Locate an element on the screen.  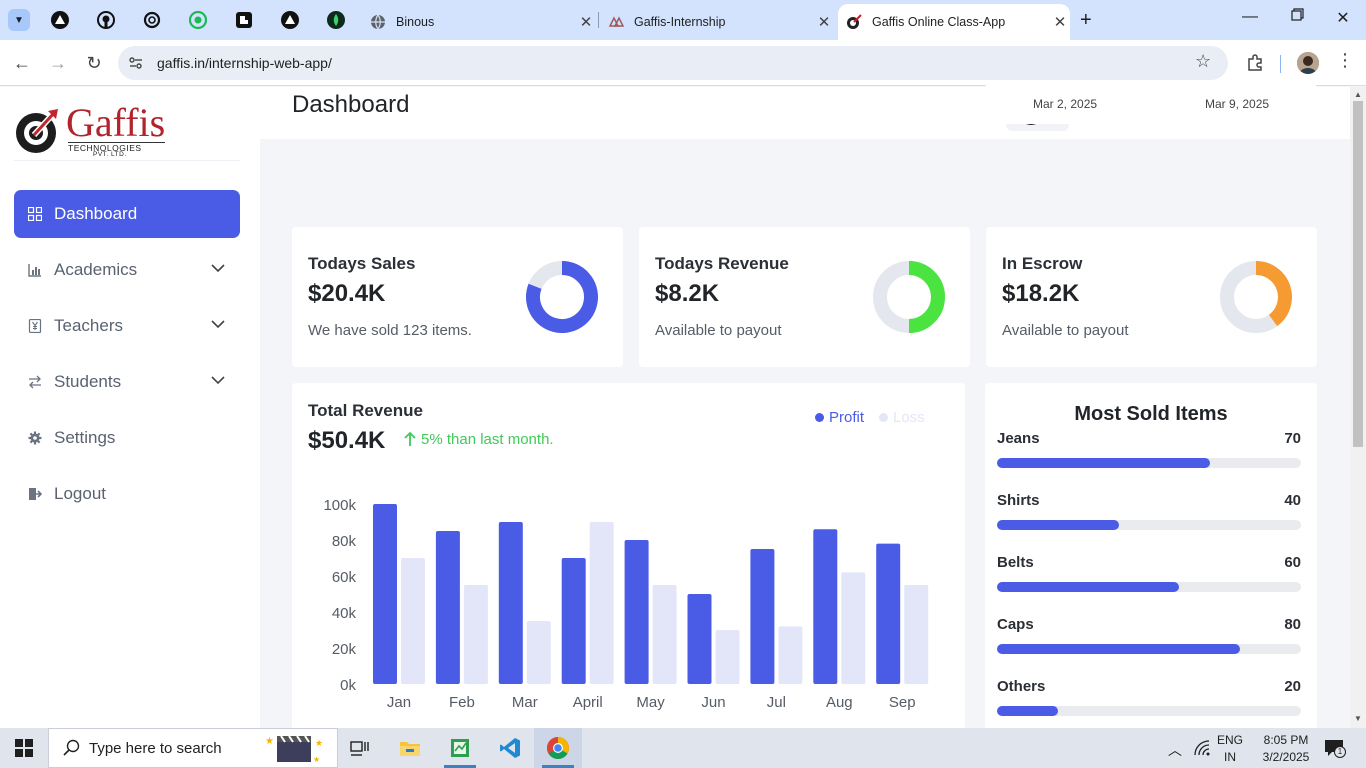
sidebar-item-teachers: Teachers is located at coordinates (127, 326).